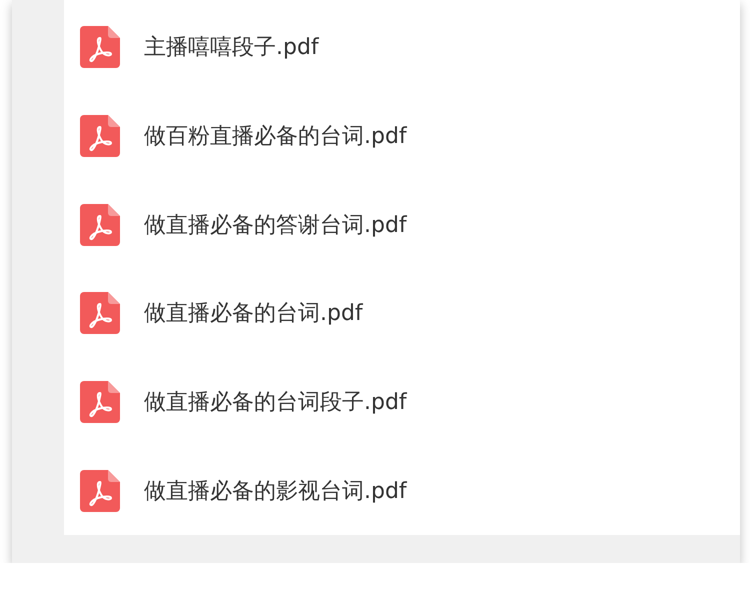 The height and width of the screenshot is (604, 750). What do you see at coordinates (275, 225) in the screenshot?
I see `file-name: 做直播必备的答谢台词.pdf` at bounding box center [275, 225].